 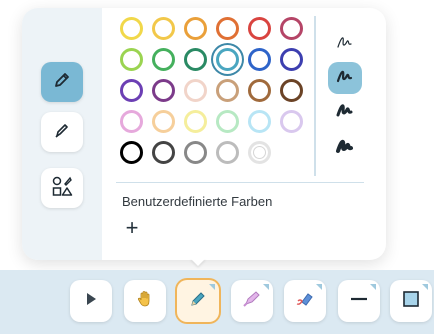 I want to click on line-icon, so click(x=359, y=301).